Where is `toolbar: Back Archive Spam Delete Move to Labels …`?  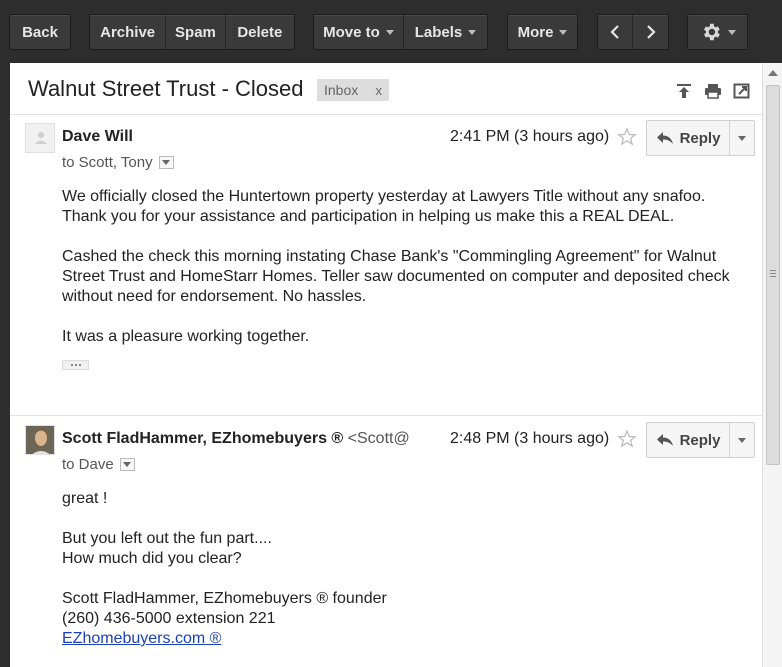 toolbar: Back Archive Spam Delete Move to Labels … is located at coordinates (391, 31).